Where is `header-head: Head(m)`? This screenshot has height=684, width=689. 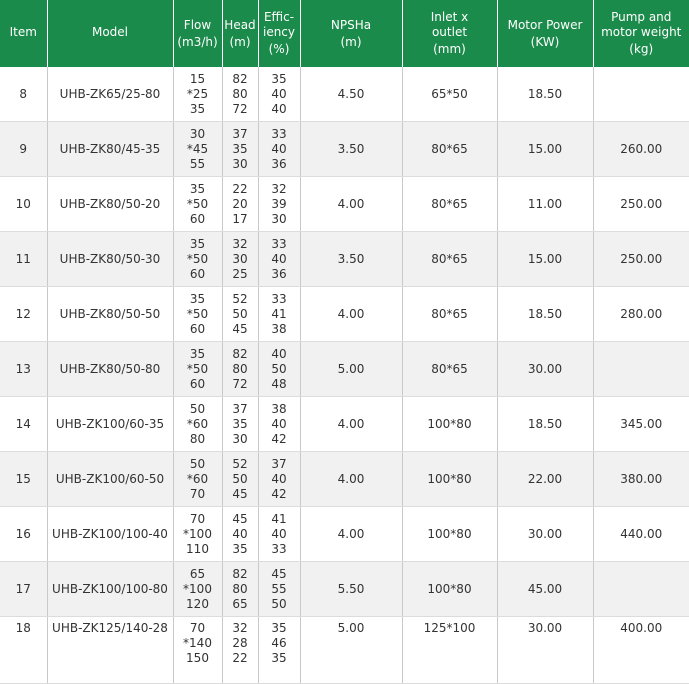
header-head: Head(m) is located at coordinates (240, 33).